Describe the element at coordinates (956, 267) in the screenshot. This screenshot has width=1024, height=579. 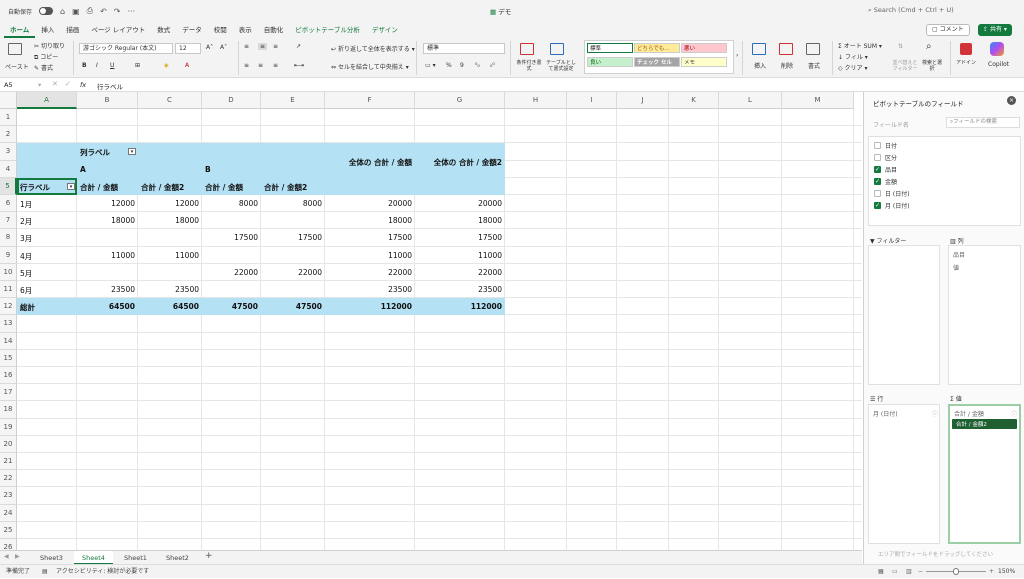
I see `column-field-item: 値` at that location.